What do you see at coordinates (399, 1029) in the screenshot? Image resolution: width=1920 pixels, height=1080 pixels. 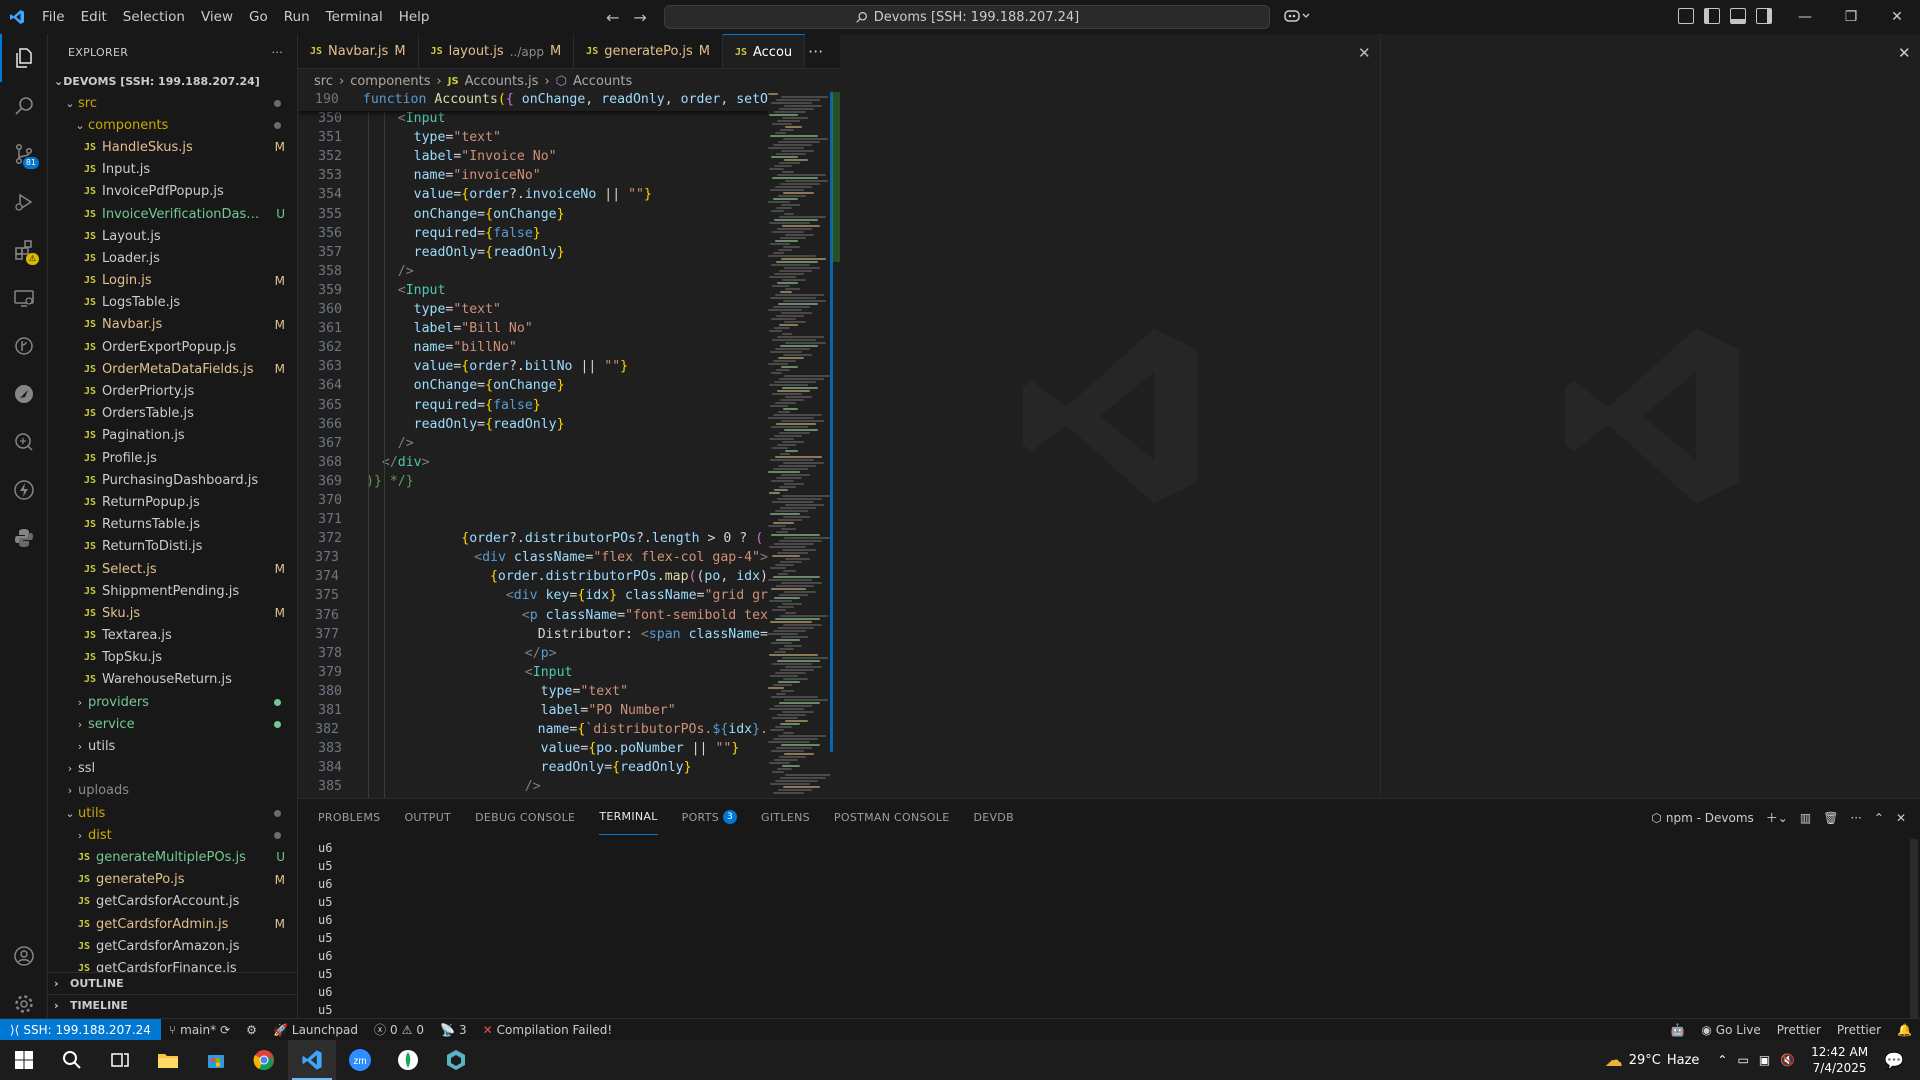 I see `problems-indicator: ⓧ 0 ⚠ 0` at bounding box center [399, 1029].